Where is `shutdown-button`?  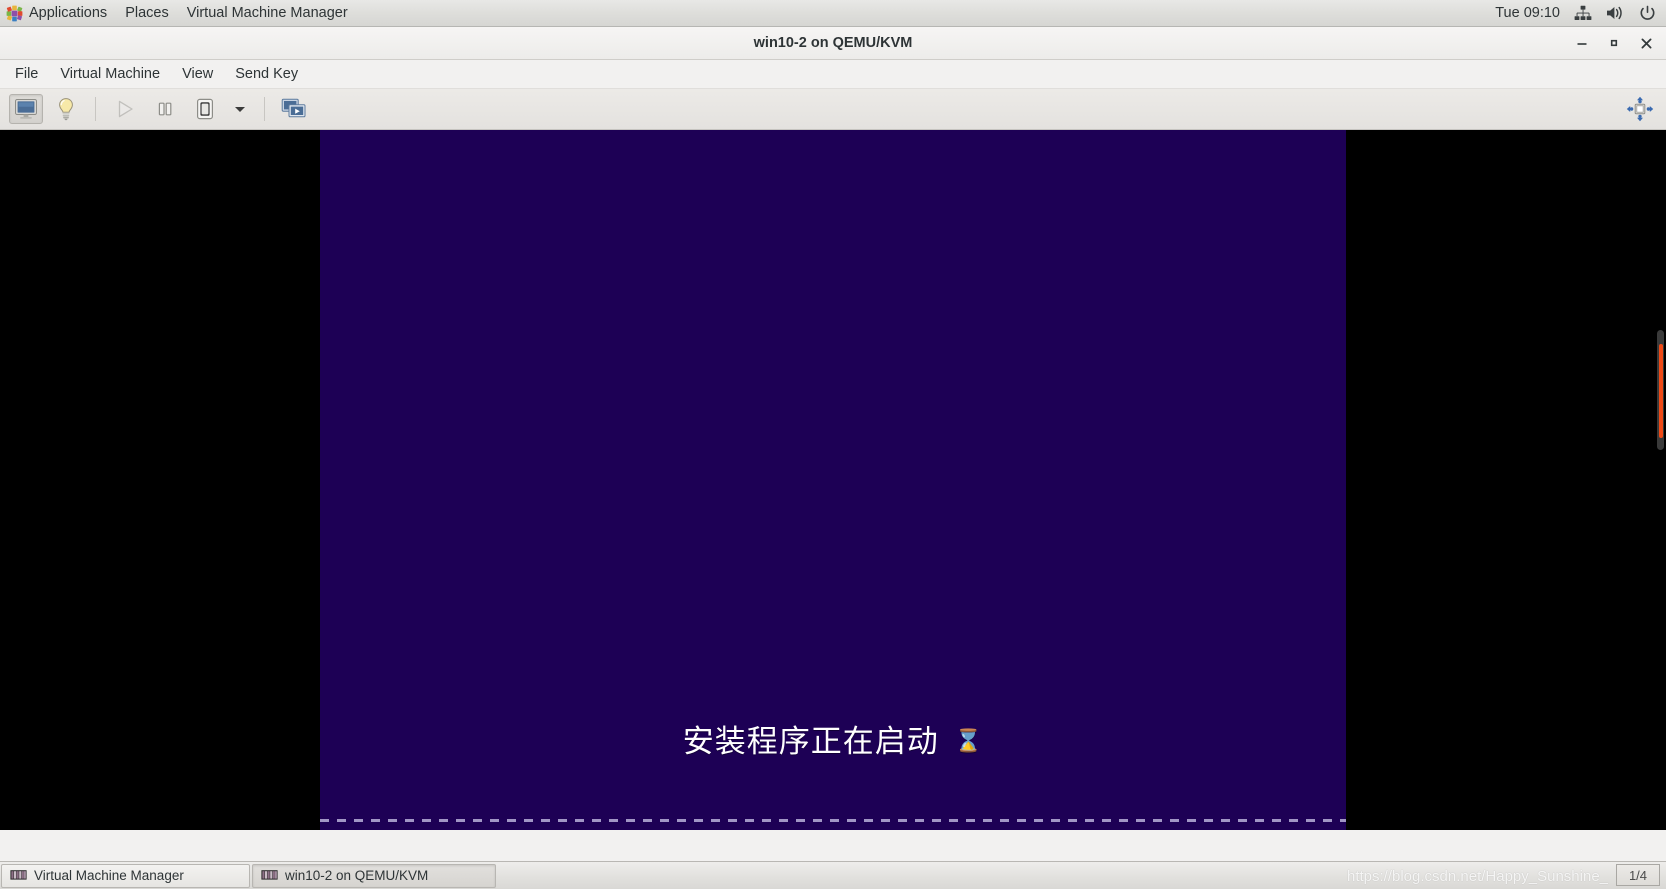 shutdown-button is located at coordinates (205, 109).